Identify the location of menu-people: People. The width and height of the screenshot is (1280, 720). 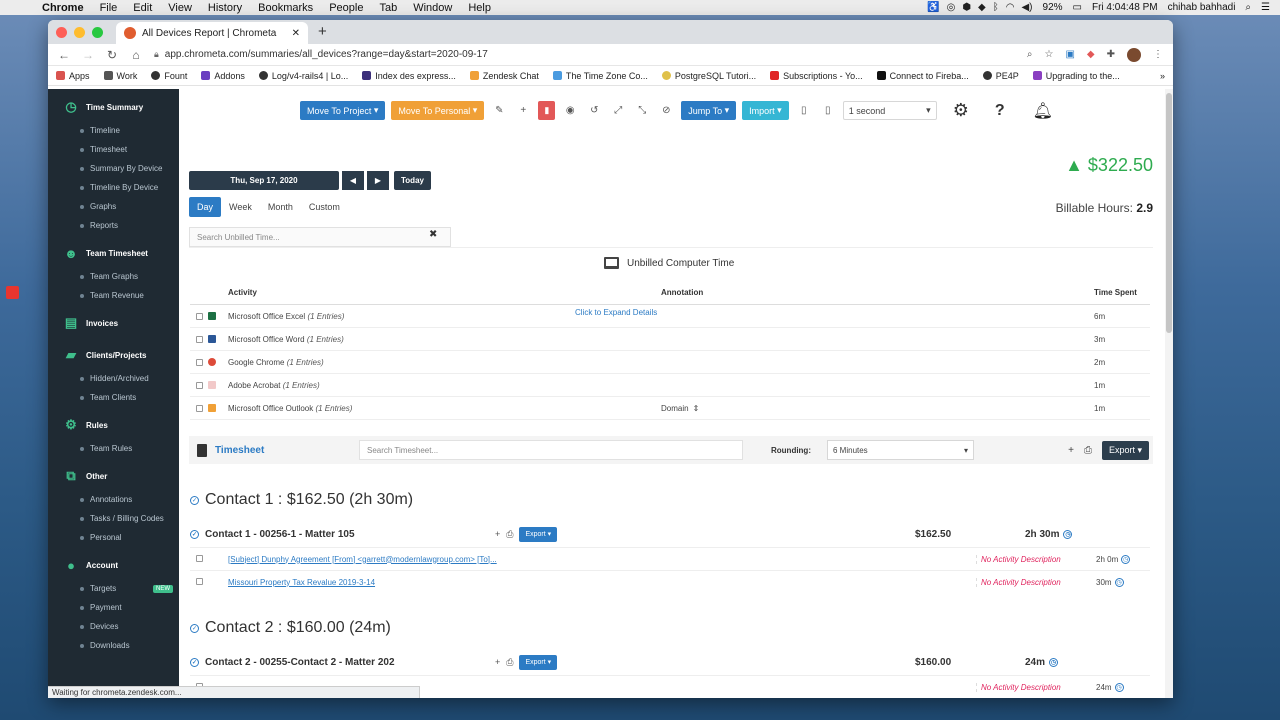
(346, 8).